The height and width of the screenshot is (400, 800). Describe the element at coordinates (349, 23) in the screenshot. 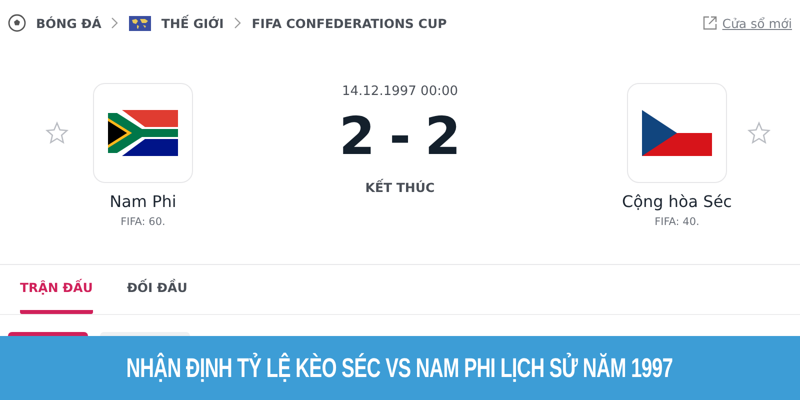

I see `breadcrumb-link: FIFA CONFEDERATIONS CUP` at that location.